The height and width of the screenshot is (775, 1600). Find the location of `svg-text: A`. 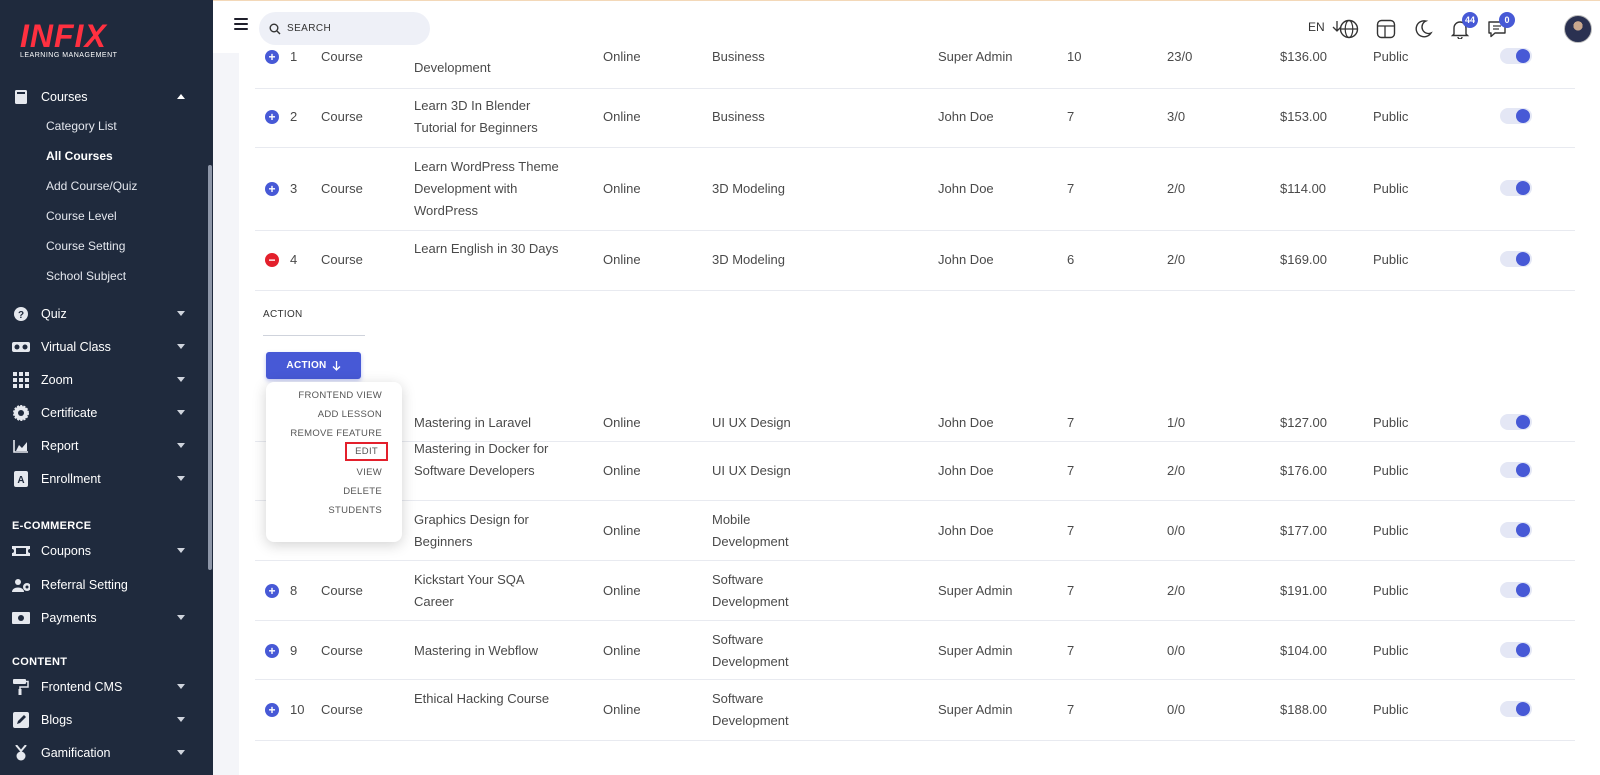

svg-text: A is located at coordinates (20, 480).